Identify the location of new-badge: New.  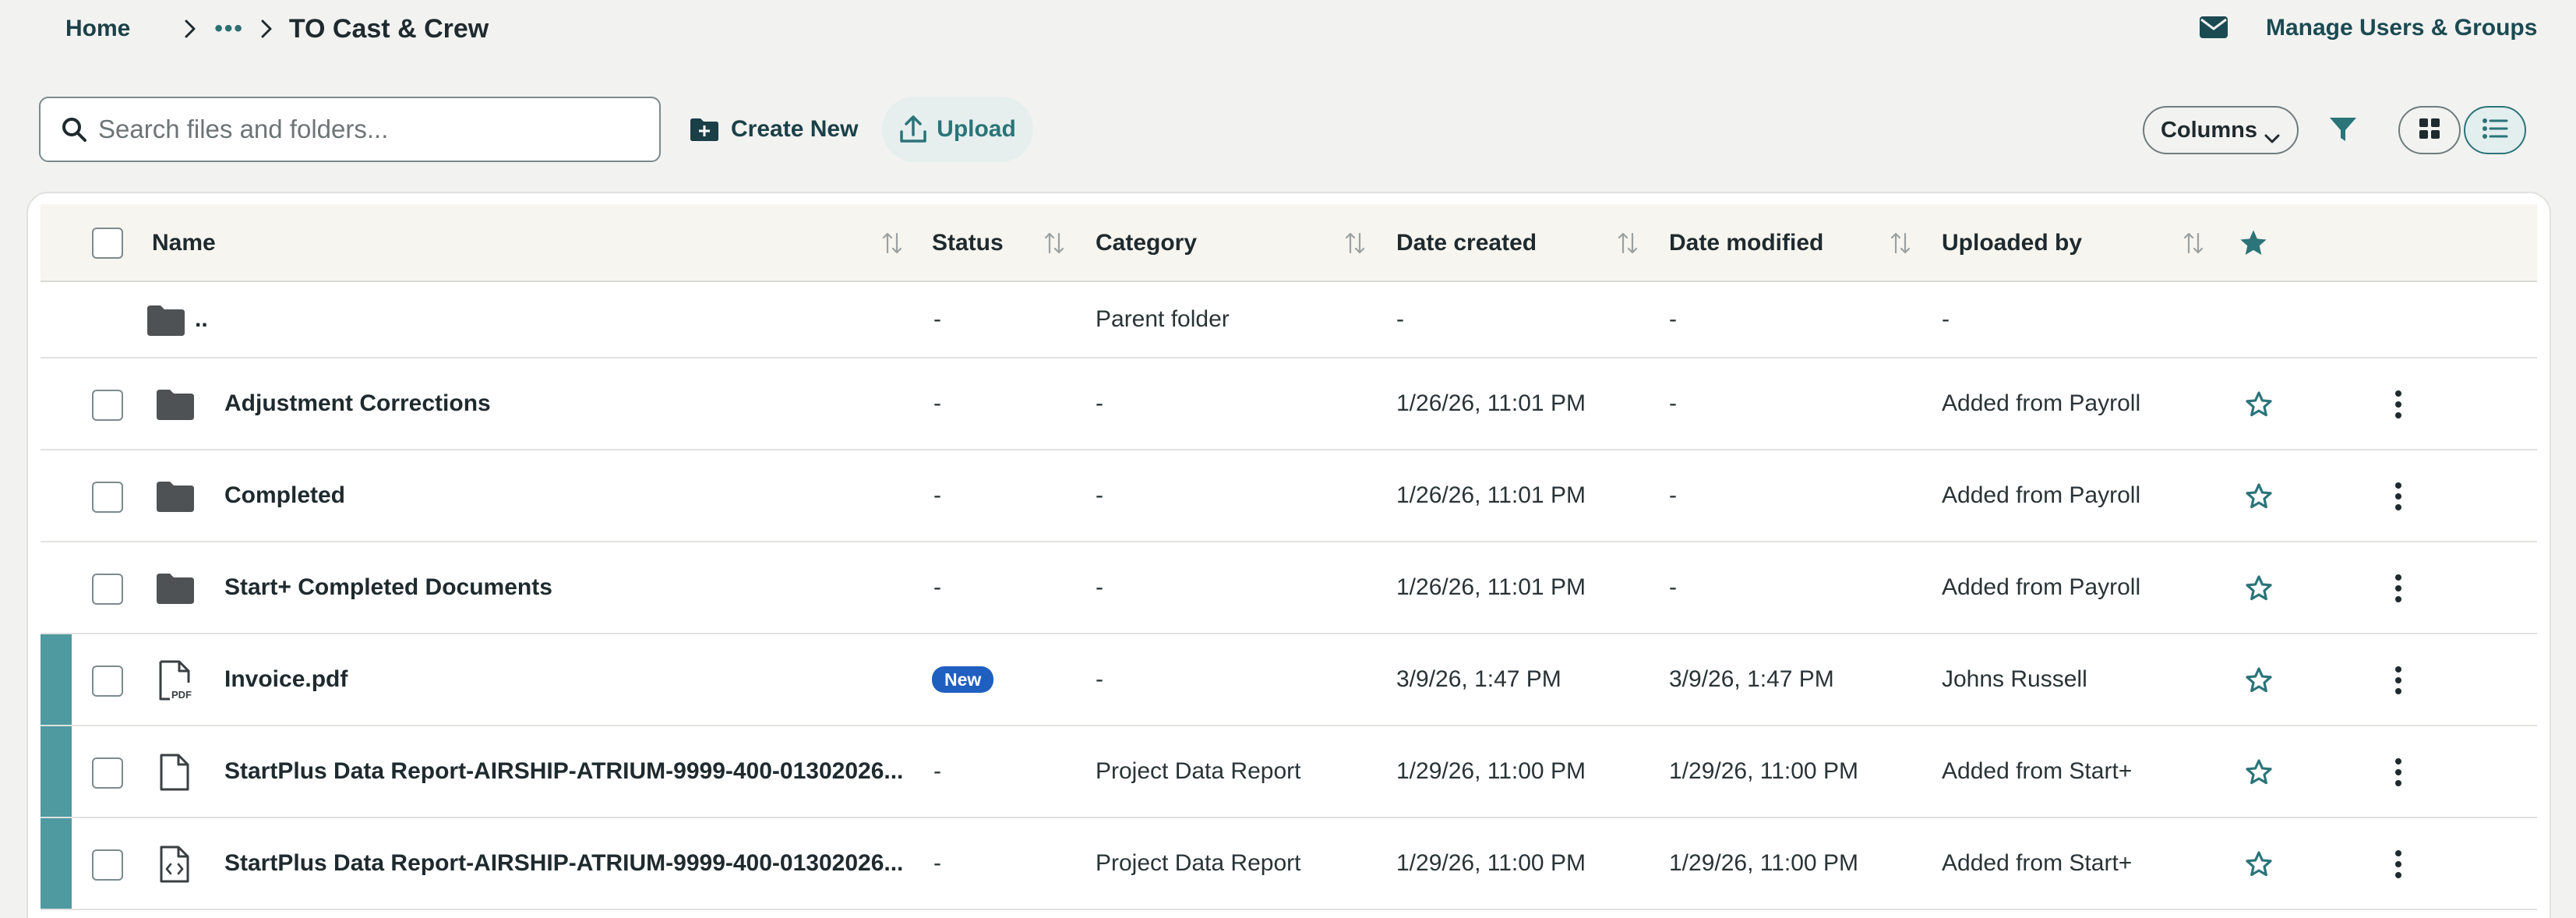
(963, 680).